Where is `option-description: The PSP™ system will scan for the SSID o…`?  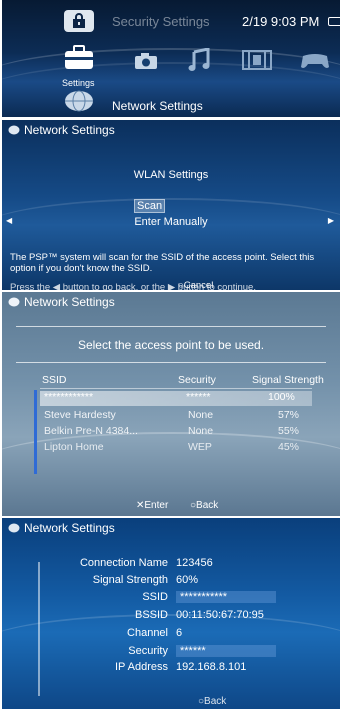 option-description: The PSP™ system will scan for the SSID o… is located at coordinates (162, 263).